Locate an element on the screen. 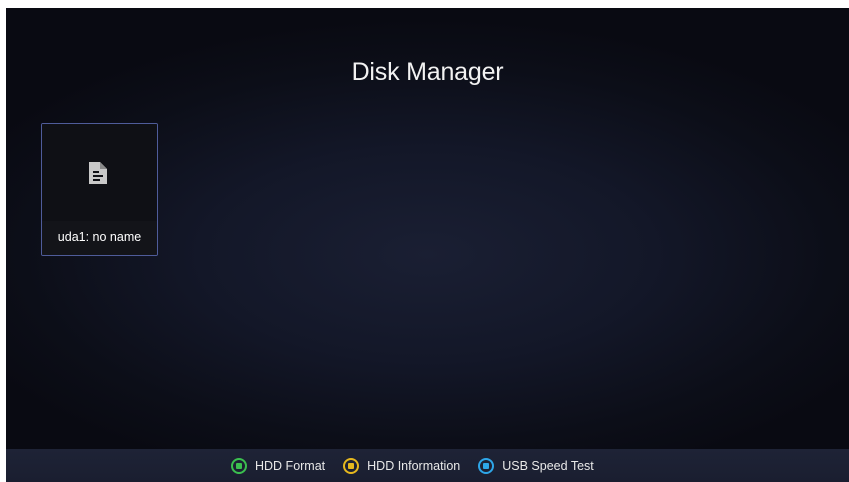 This screenshot has width=849, height=482. disk-tile-icon-area is located at coordinates (99, 172).